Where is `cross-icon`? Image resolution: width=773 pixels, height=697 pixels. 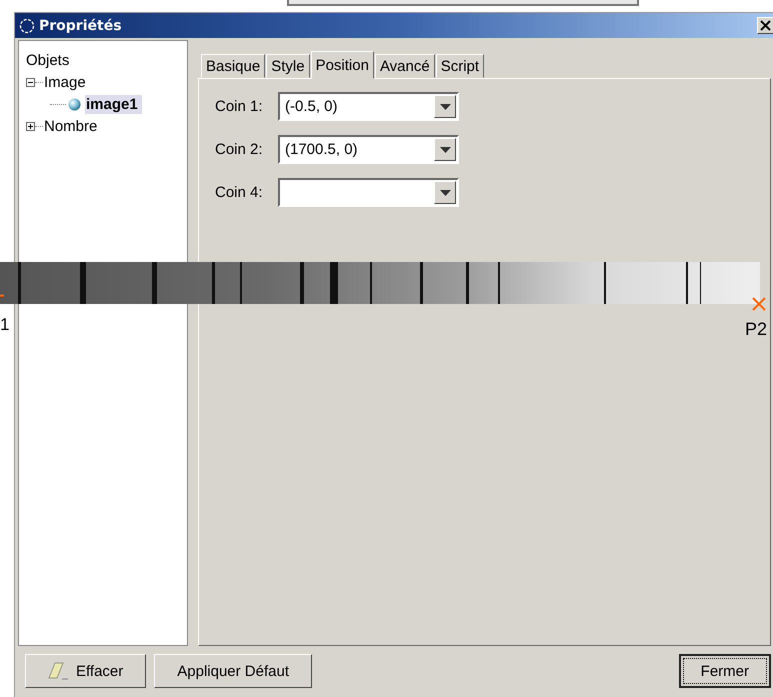
cross-icon is located at coordinates (759, 304).